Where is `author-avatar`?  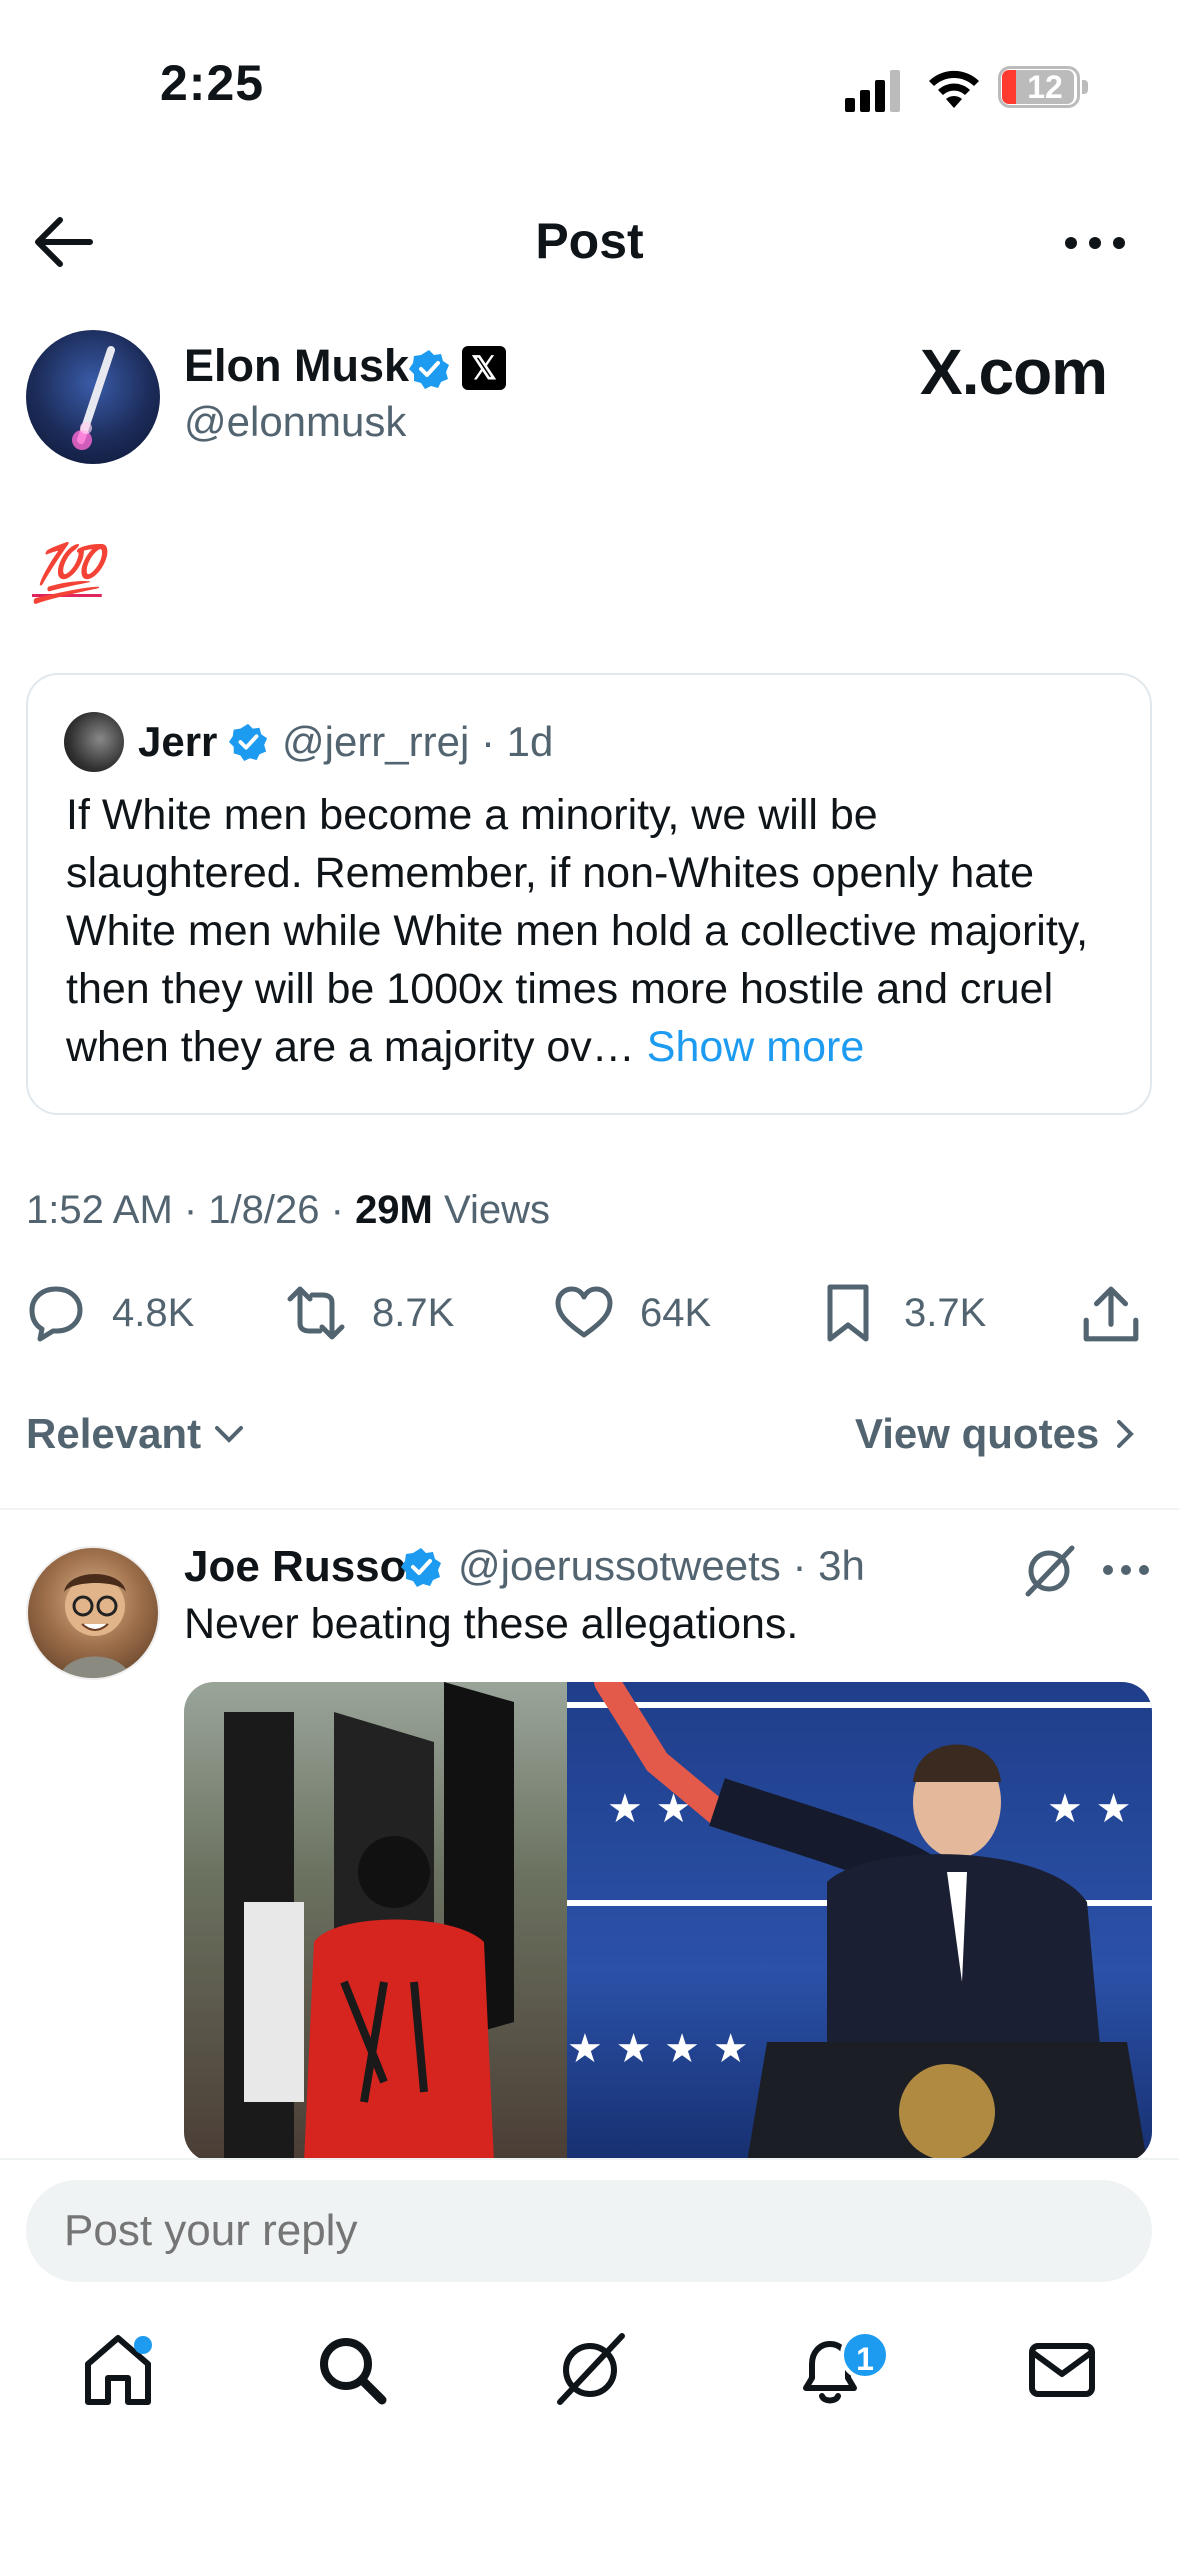
author-avatar is located at coordinates (93, 397).